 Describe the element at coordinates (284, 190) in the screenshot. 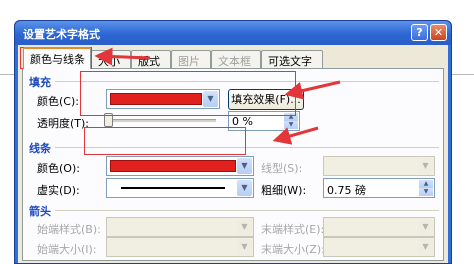

I see `weight-label: 粗细(W):` at that location.